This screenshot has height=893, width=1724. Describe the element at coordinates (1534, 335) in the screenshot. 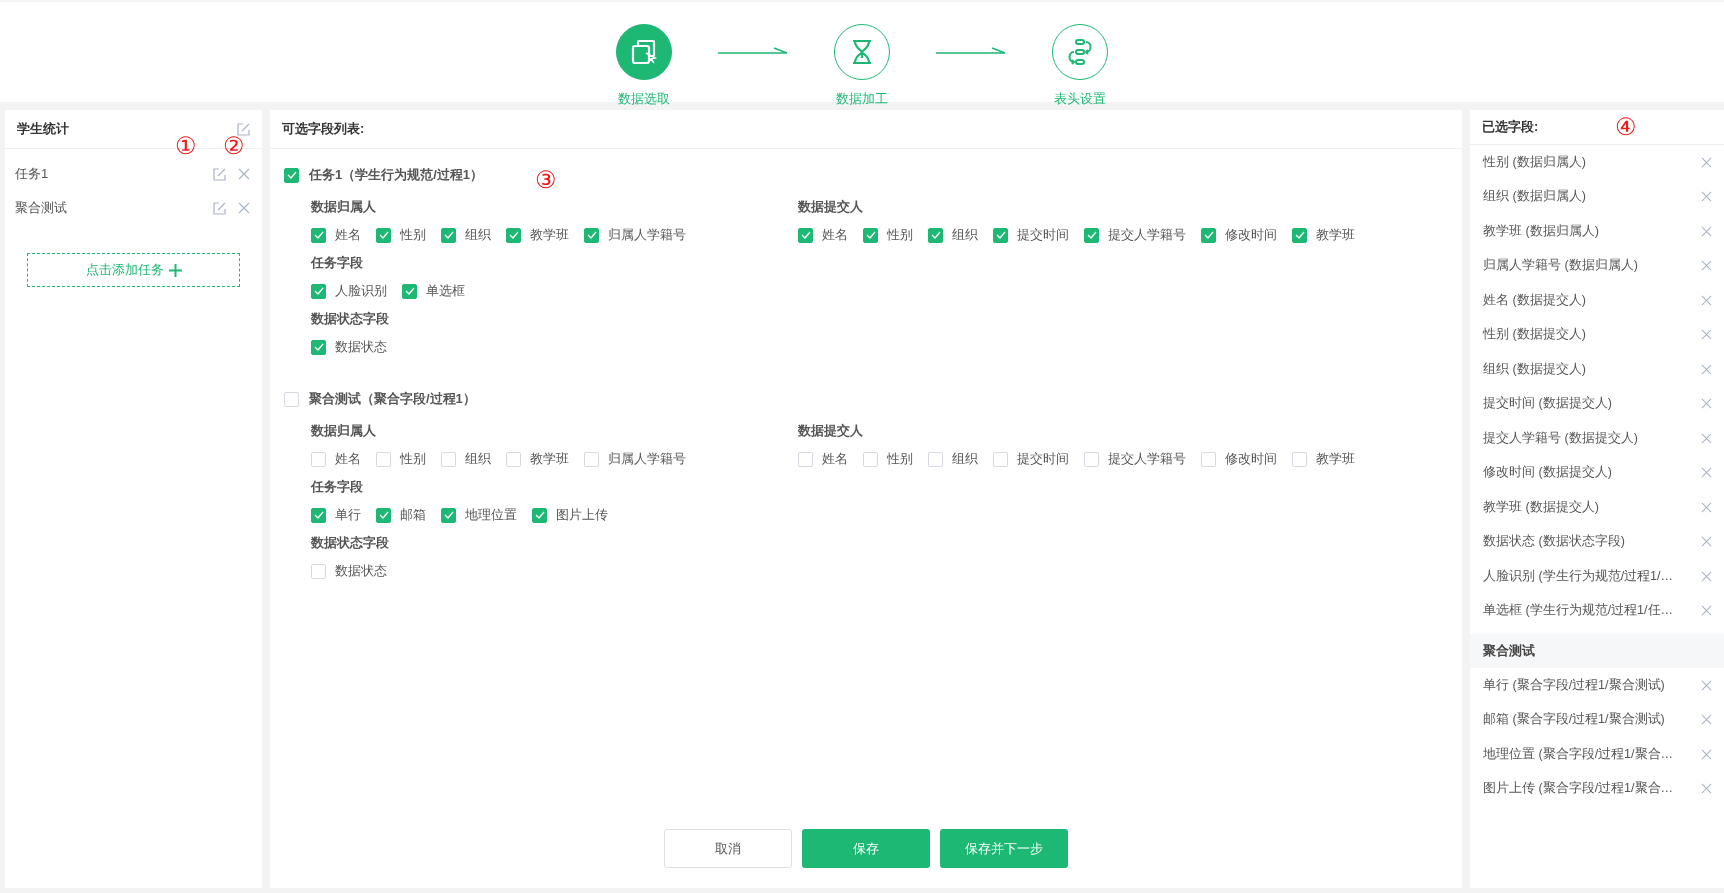

I see `selected-field: 性别 (数据提交人)` at that location.